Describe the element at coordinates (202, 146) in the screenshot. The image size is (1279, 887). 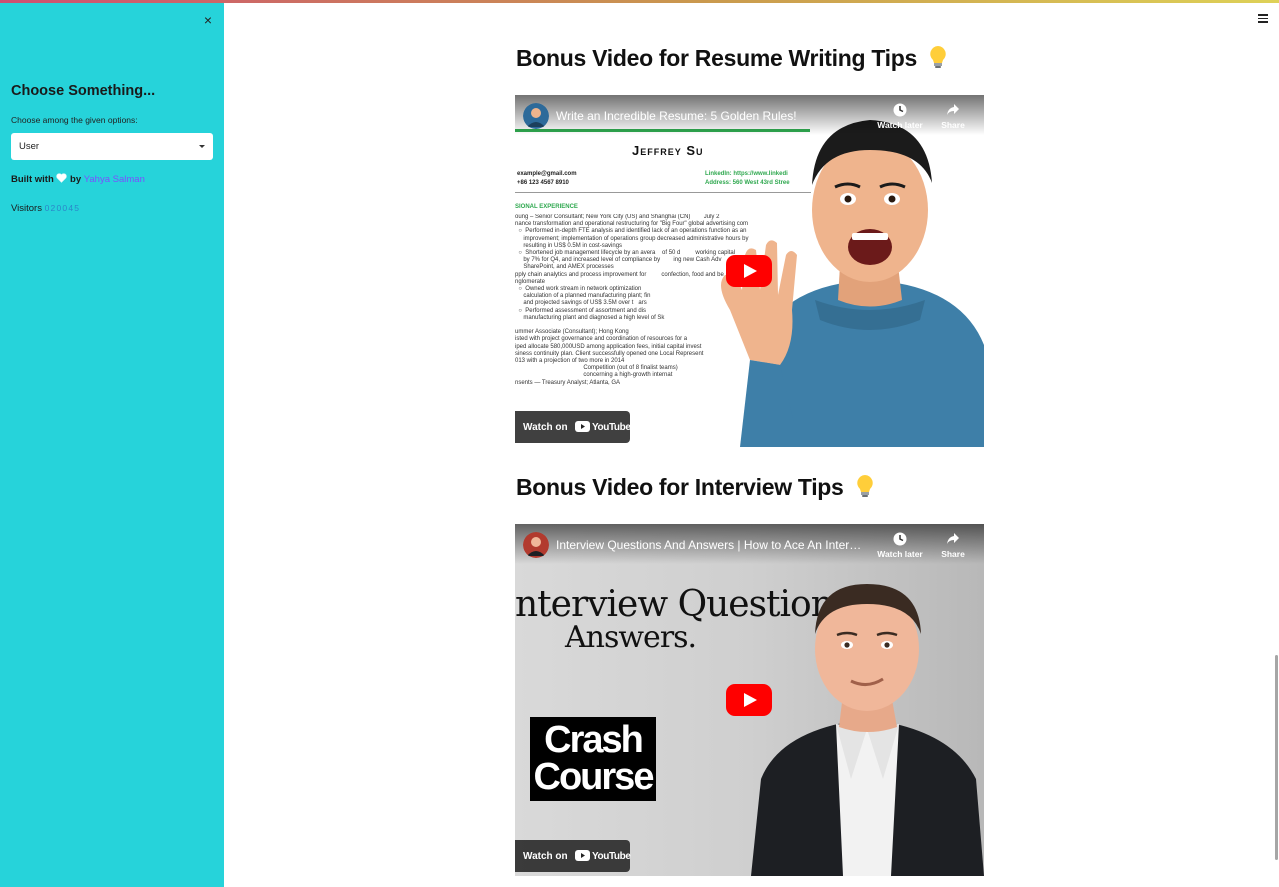
I see `caret-down-icon` at that location.